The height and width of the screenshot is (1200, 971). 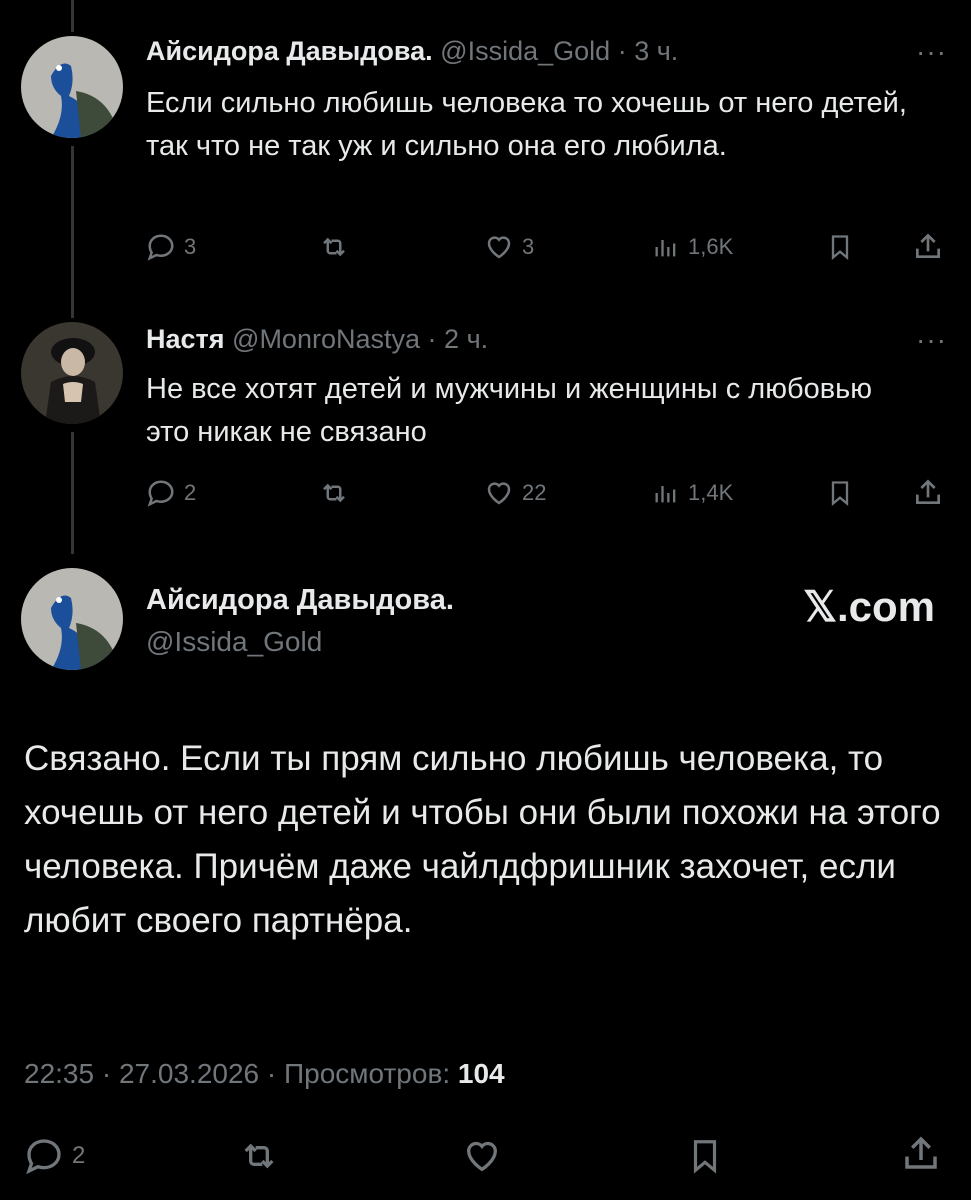 I want to click on views-count: 1,4K, so click(x=711, y=492).